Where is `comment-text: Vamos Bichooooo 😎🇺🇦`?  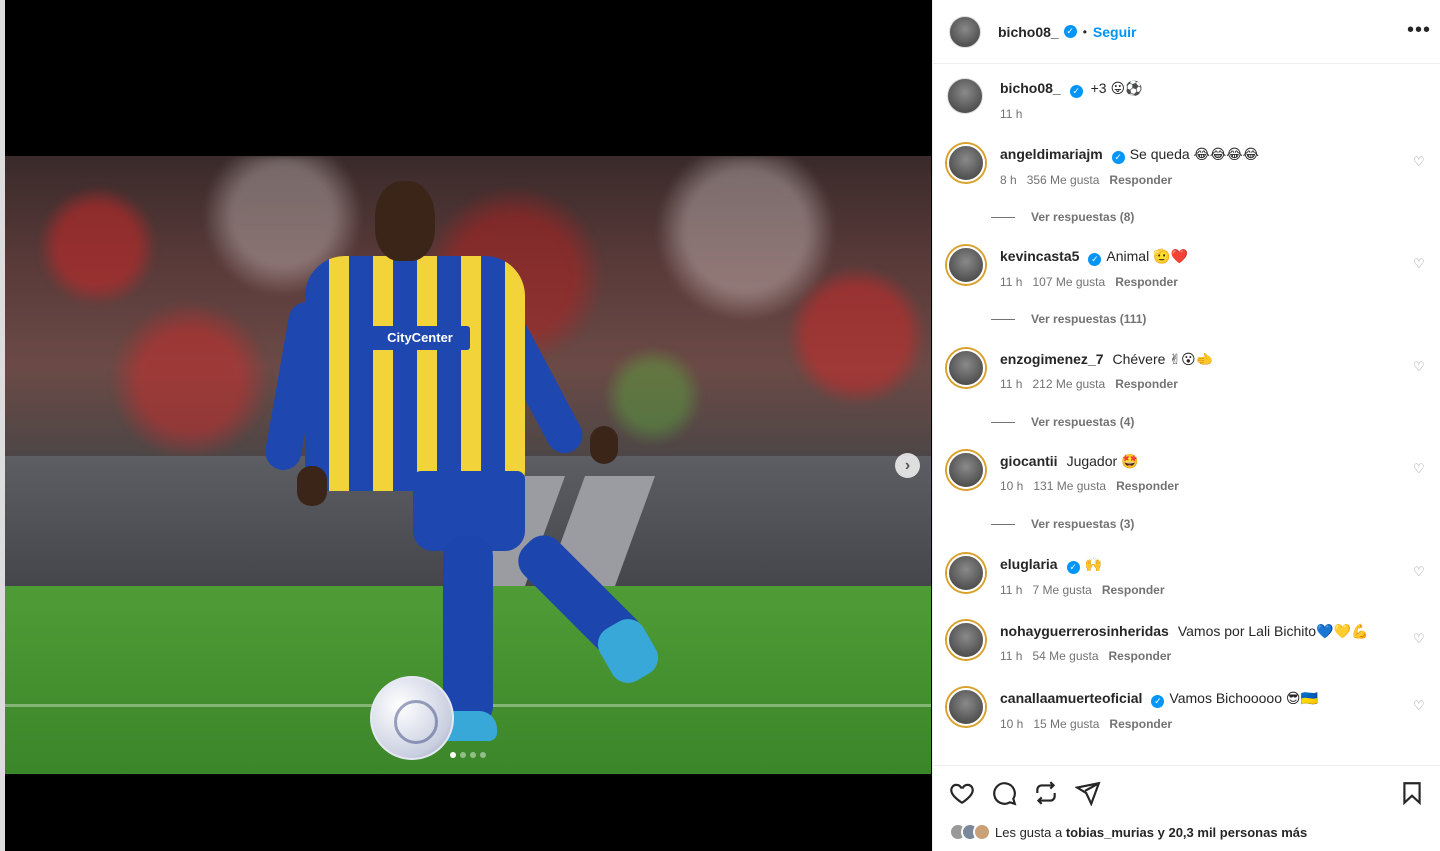 comment-text: Vamos Bichooooo 😎🇺🇦 is located at coordinates (1243, 698).